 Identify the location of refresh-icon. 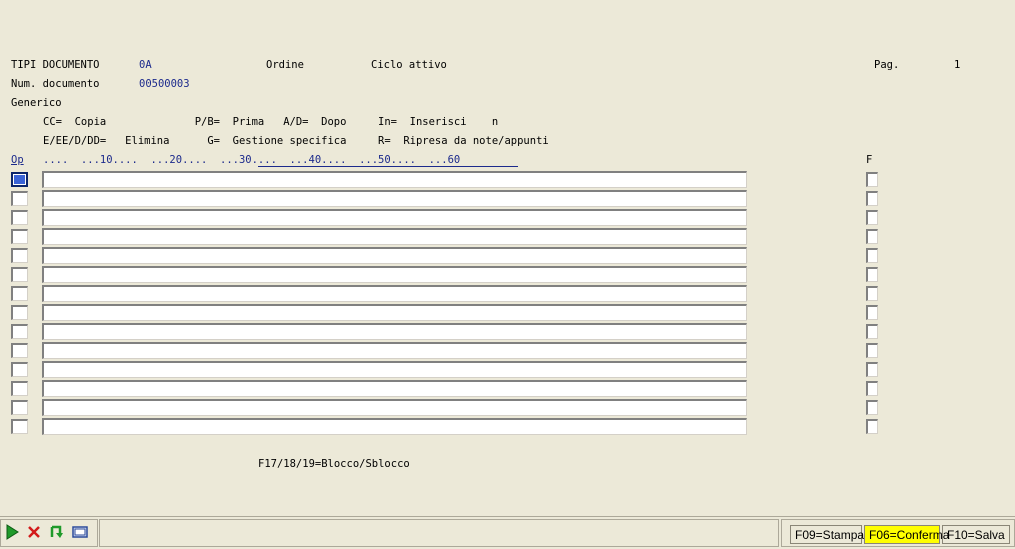
(56, 534).